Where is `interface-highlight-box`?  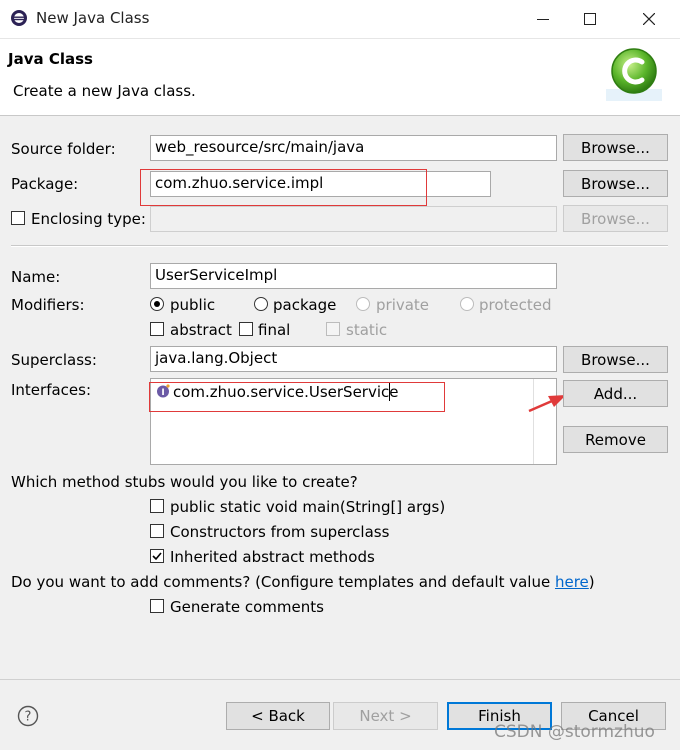
interface-highlight-box is located at coordinates (297, 397).